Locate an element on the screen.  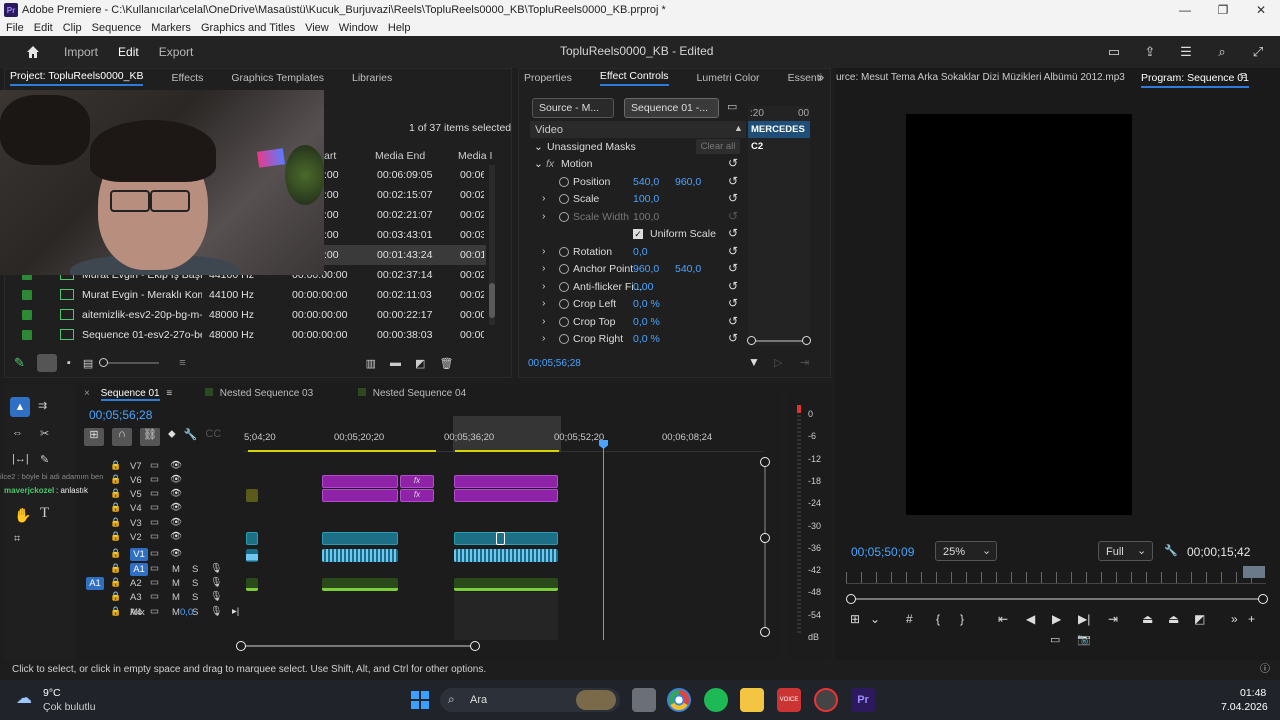
clear-all-button: Clear all is located at coordinates (718, 146).